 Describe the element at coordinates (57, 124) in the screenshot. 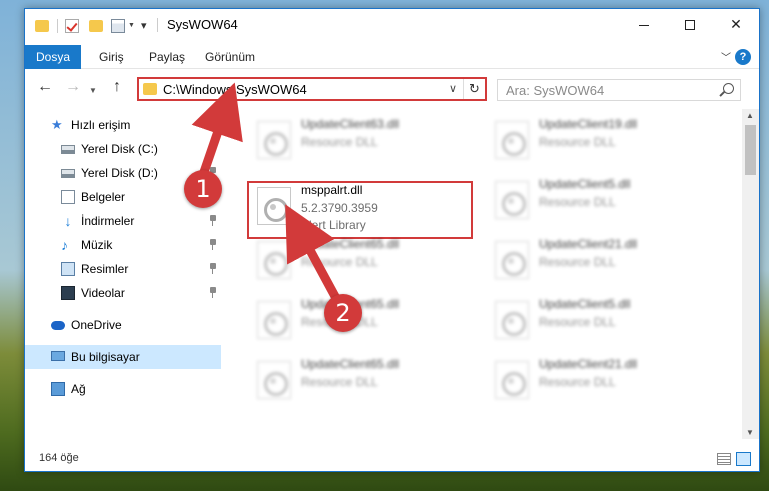

I see `star-icon: ★` at that location.